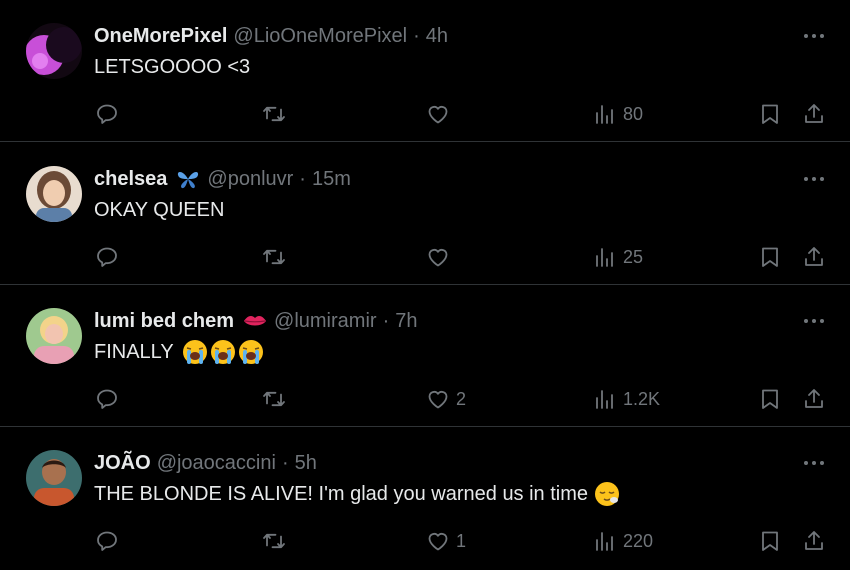  Describe the element at coordinates (633, 113) in the screenshot. I see `view-count: 80` at that location.